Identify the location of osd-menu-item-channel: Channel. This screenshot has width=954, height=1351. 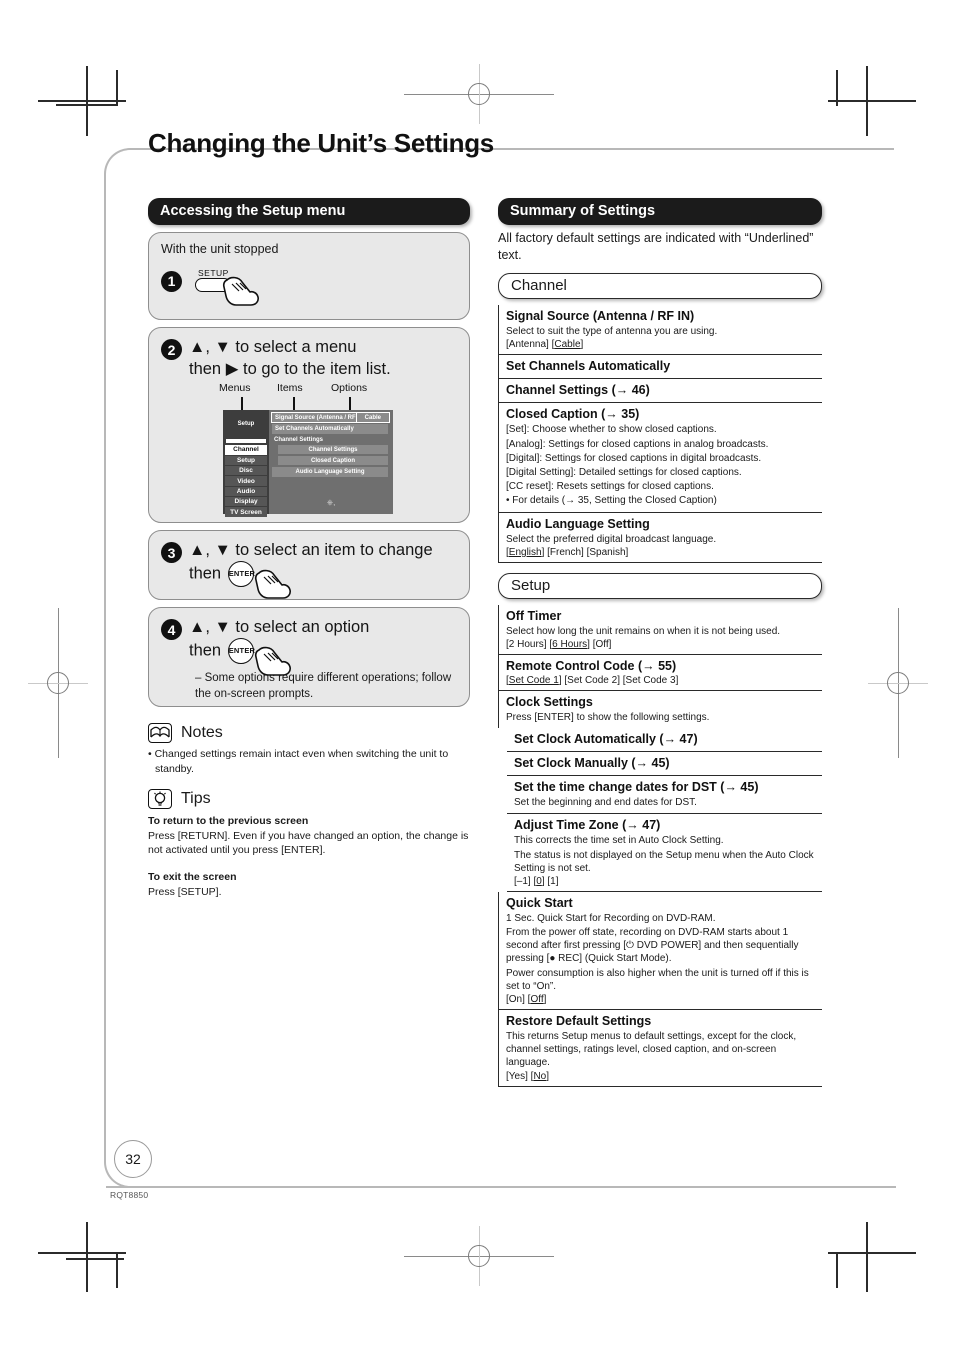
(246, 450).